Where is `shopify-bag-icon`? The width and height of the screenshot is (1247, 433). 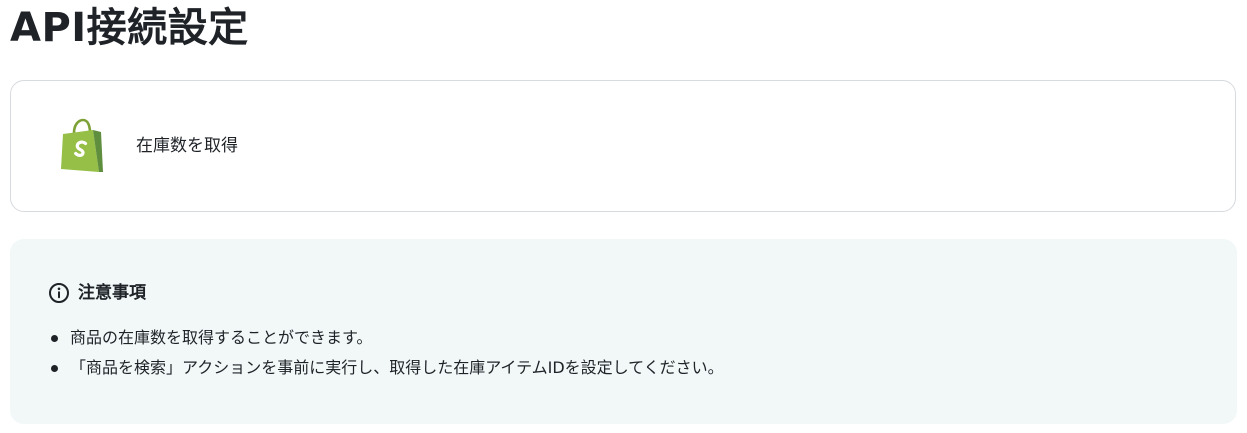 shopify-bag-icon is located at coordinates (81, 145).